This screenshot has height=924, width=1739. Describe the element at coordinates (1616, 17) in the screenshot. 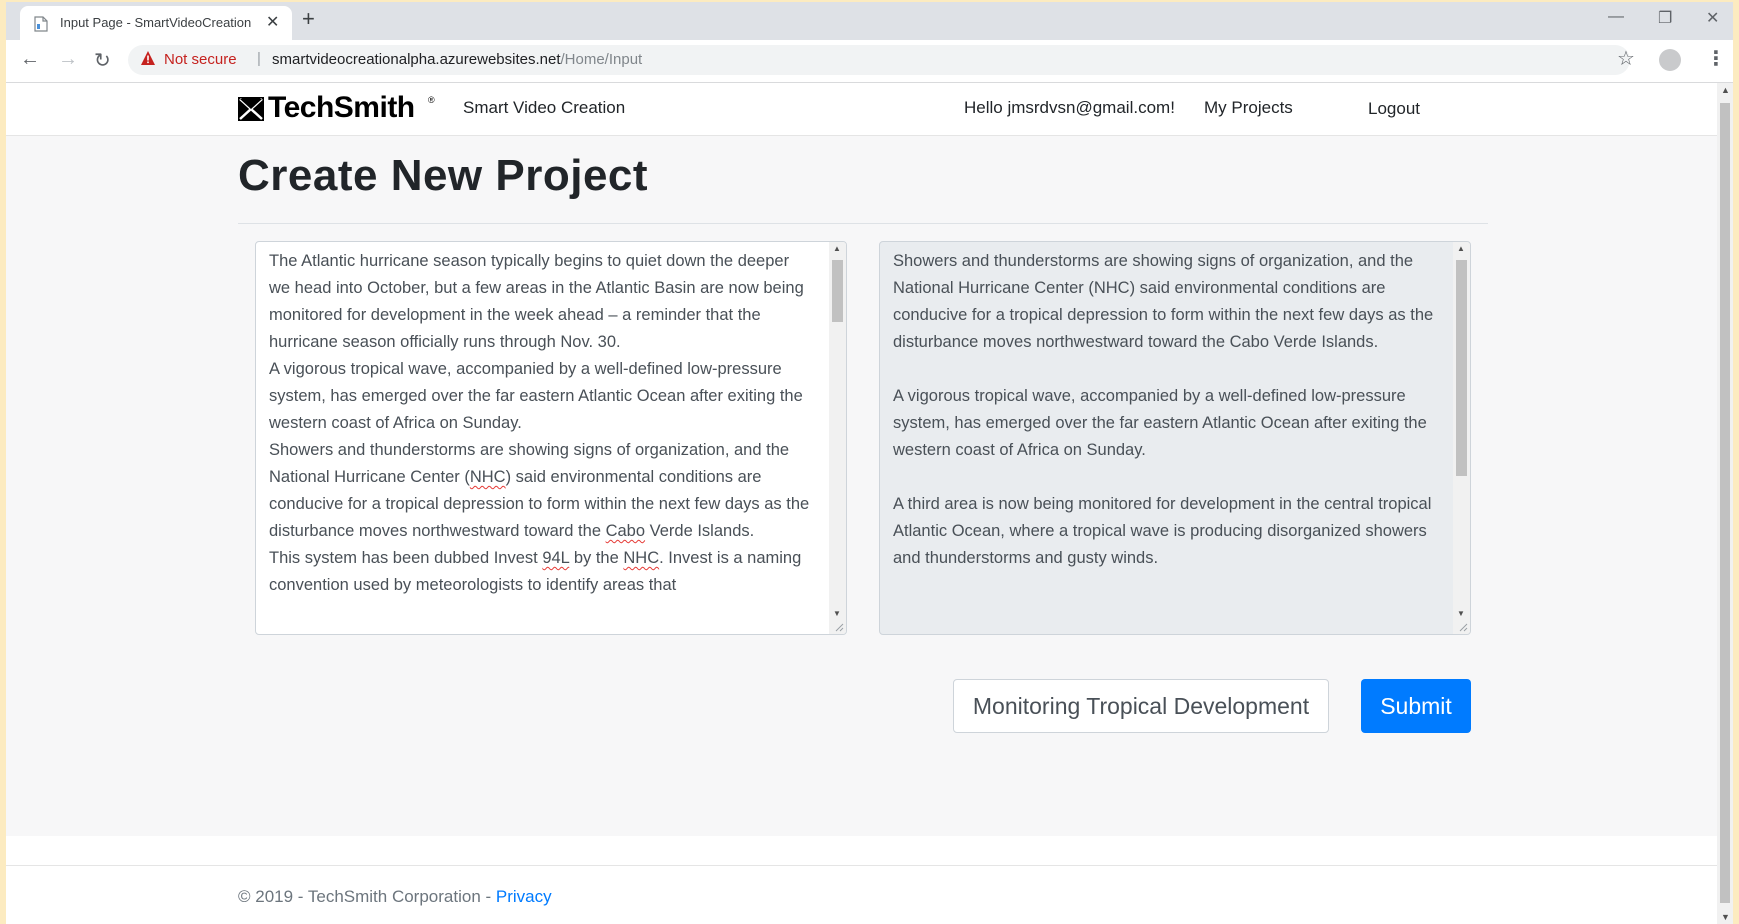

I see `minimize-icon: —` at that location.